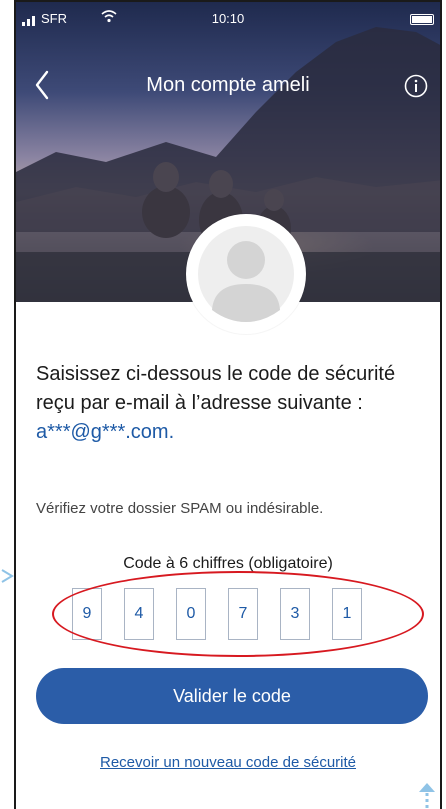 The image size is (446, 809). I want to click on user-placeholder-icon, so click(246, 274).